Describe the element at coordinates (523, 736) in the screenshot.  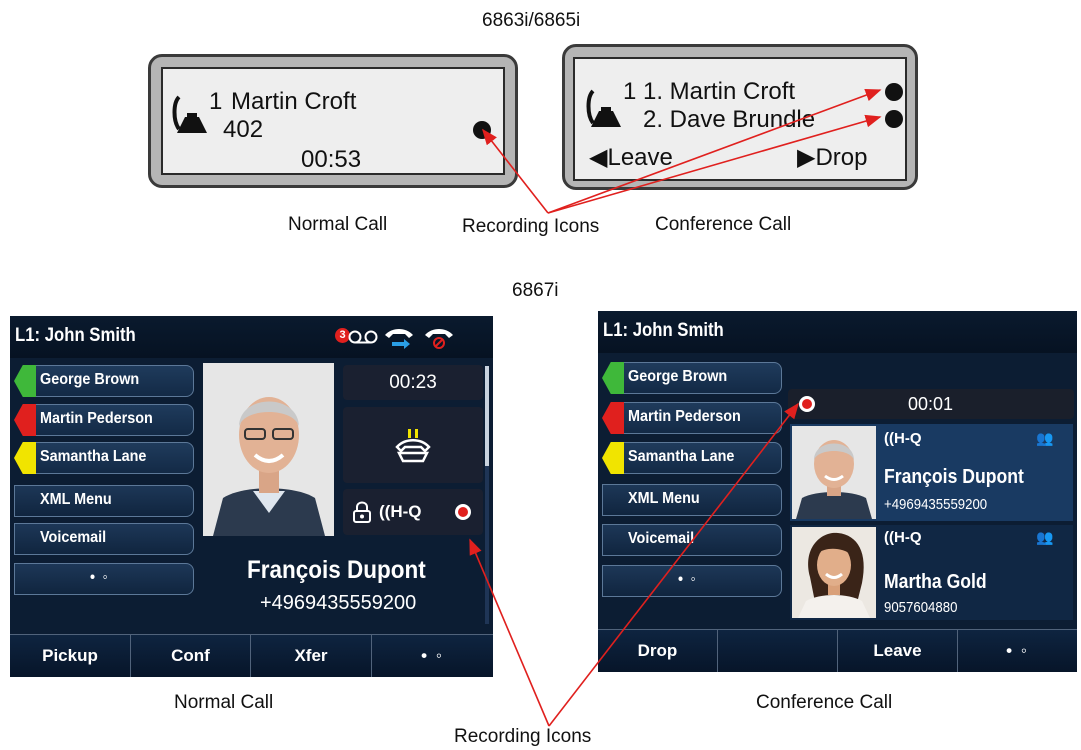
I see `annotation-recording-icons-bottom: Recording Icons` at that location.